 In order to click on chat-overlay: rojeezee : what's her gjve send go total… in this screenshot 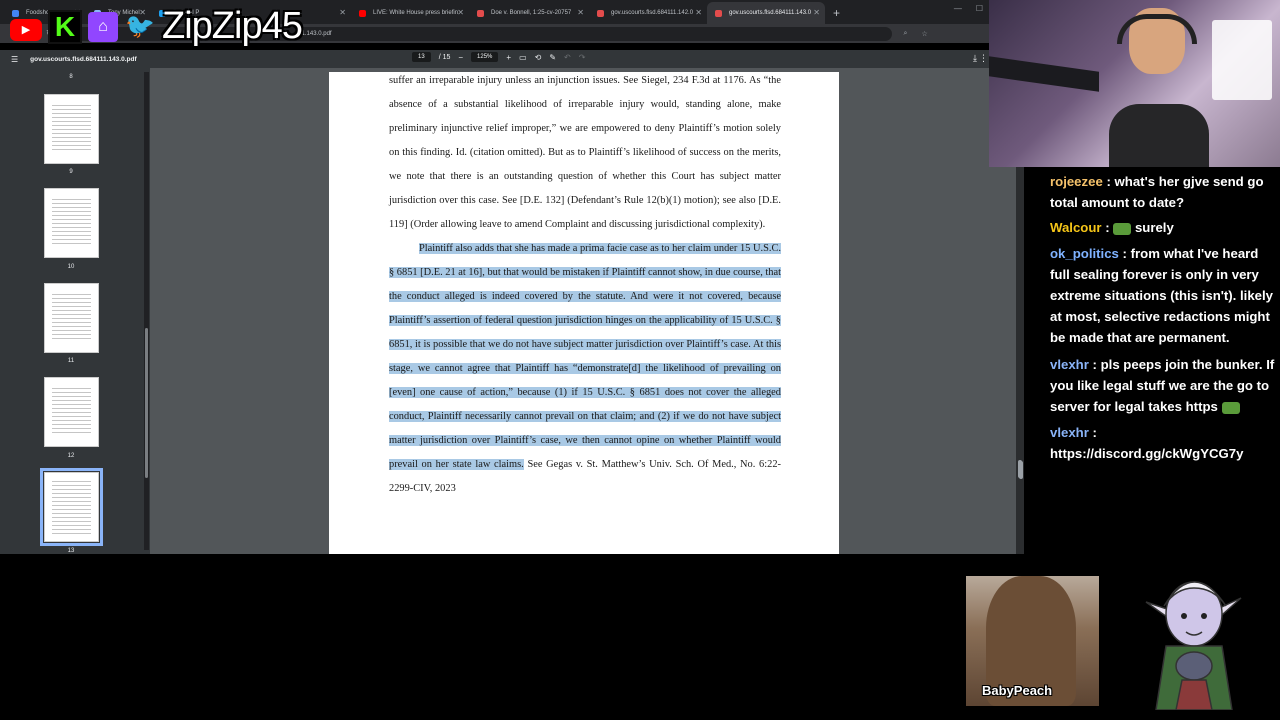, I will do `click(1152, 317)`.